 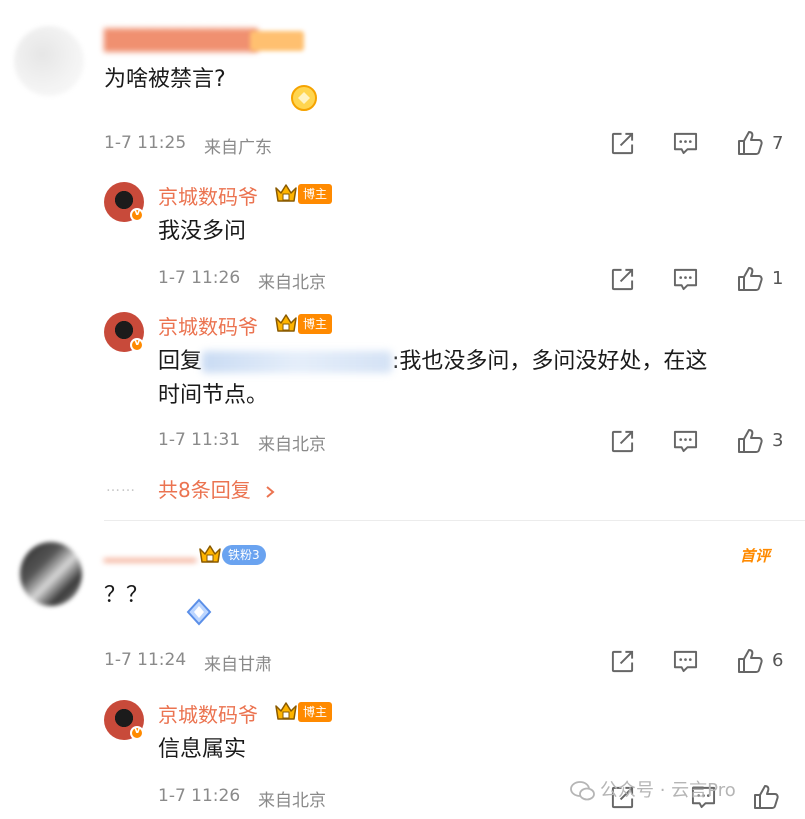 What do you see at coordinates (150, 550) in the screenshot?
I see `username-blurred: ▁▁▁▁▁▁` at bounding box center [150, 550].